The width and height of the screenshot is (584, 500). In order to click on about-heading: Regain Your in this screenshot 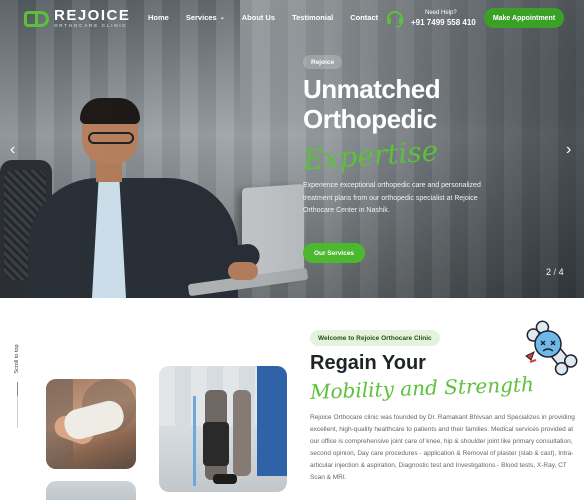, I will do `click(368, 363)`.